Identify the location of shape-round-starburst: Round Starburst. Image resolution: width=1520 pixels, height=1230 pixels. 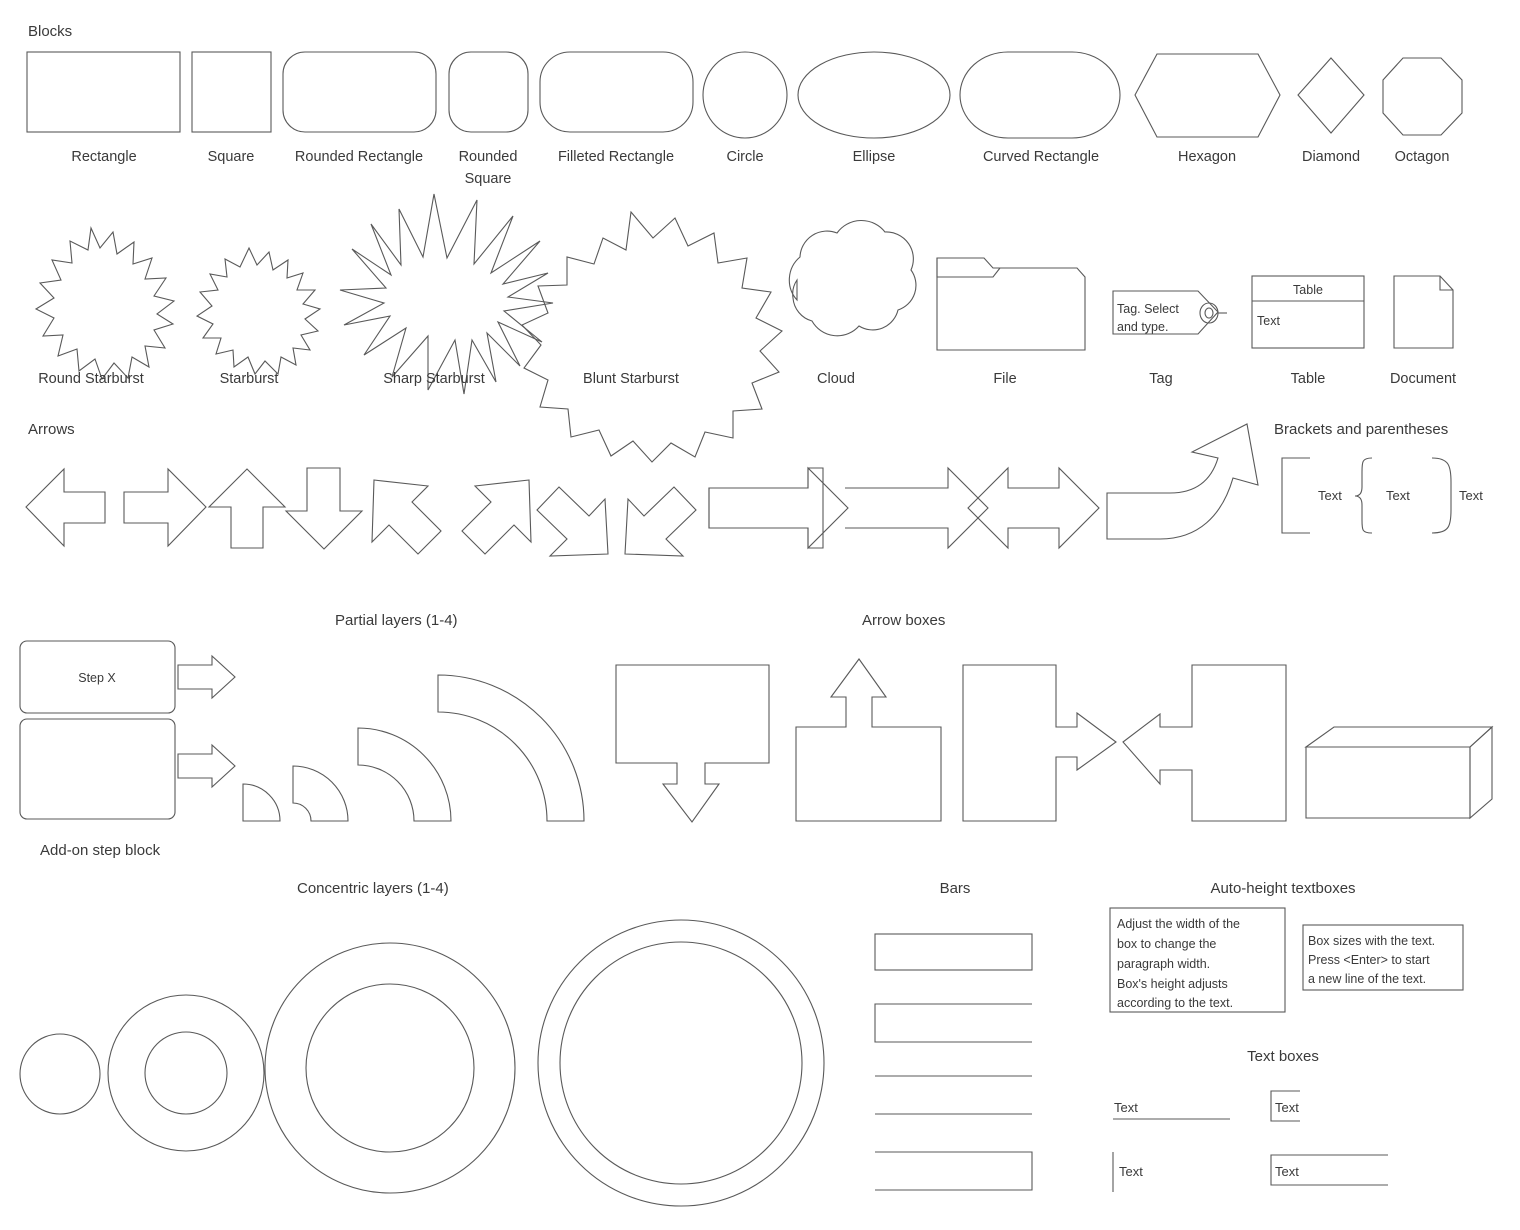
(105, 306).